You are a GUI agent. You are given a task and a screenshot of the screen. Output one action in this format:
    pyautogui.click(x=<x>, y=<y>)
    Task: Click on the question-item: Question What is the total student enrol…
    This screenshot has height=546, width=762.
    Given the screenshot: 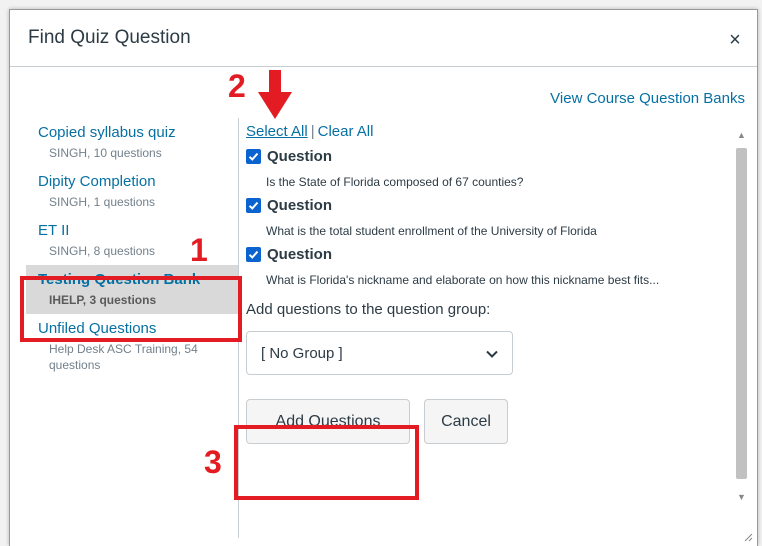 What is the action you would take?
    pyautogui.click(x=488, y=217)
    